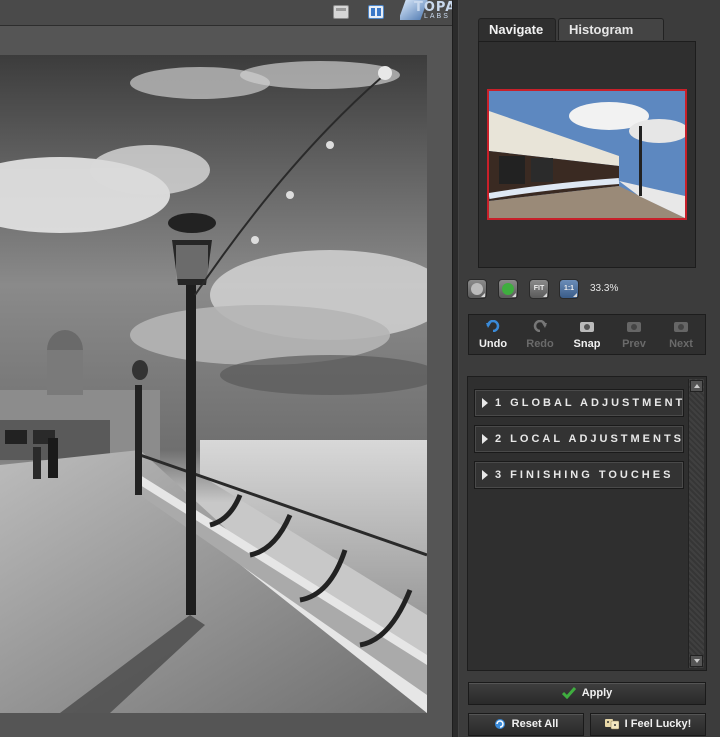 This screenshot has height=737, width=720. I want to click on section-local-adjustments: 2 LOCAL ADJUSTMENTS, so click(579, 439).